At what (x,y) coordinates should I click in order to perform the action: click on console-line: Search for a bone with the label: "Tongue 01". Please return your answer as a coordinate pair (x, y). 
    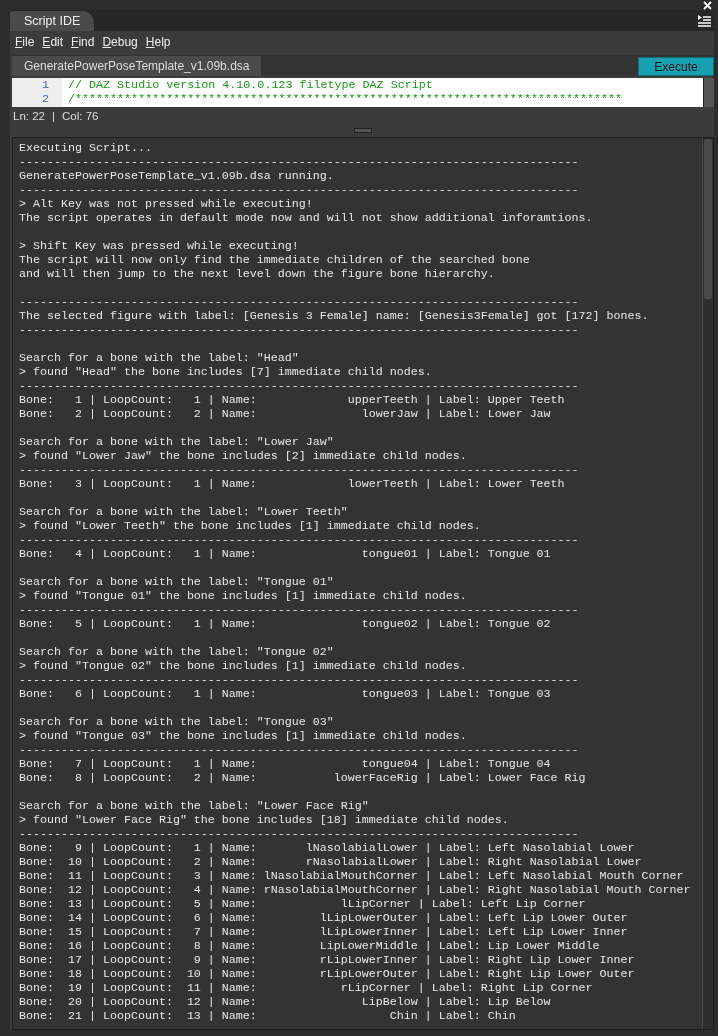
    Looking at the image, I should click on (176, 582).